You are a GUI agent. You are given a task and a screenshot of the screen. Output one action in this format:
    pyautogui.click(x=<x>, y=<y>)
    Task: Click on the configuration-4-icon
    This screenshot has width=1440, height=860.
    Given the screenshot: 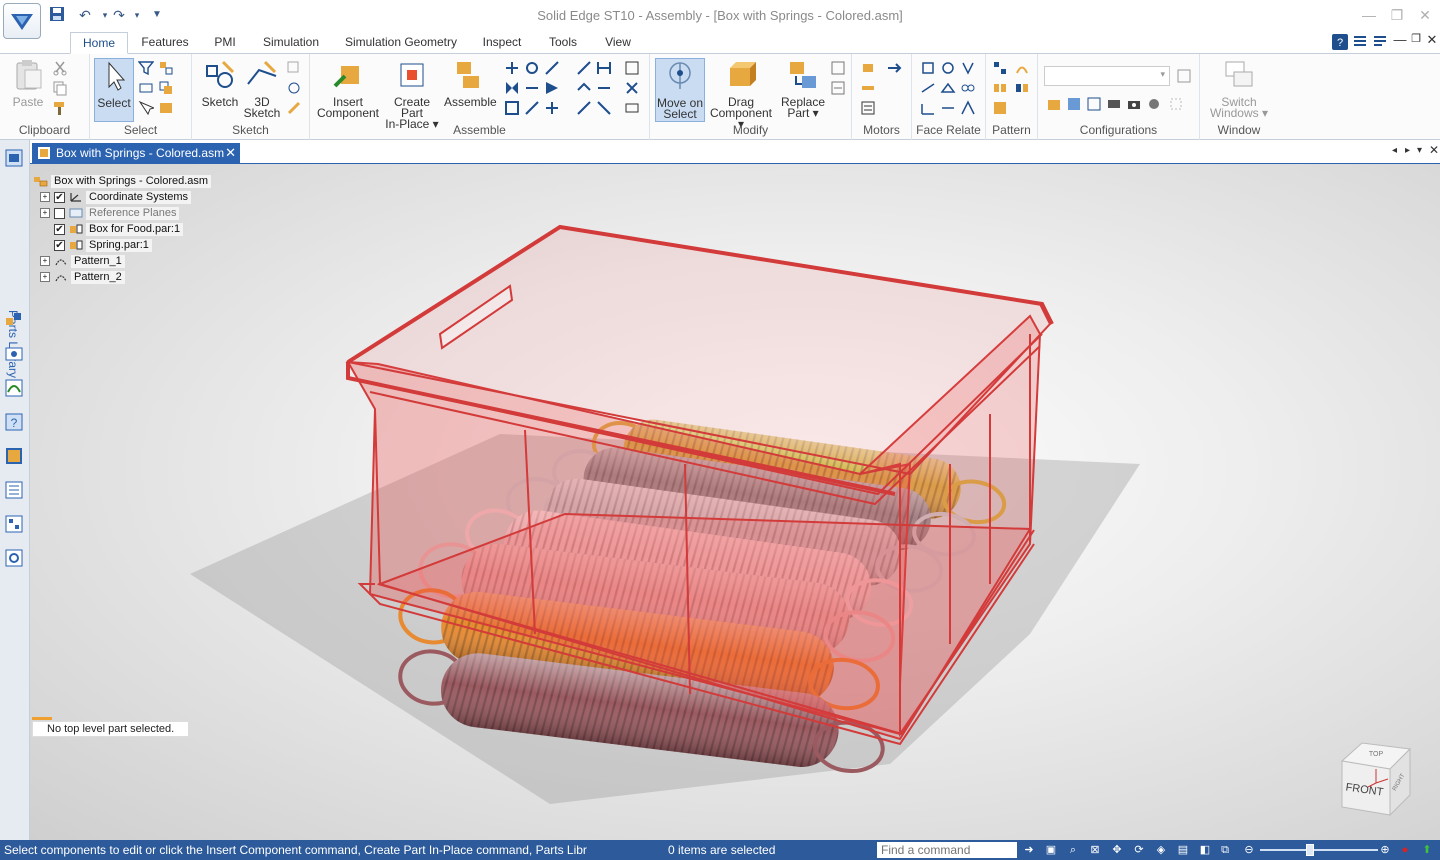 What is the action you would take?
    pyautogui.click(x=1114, y=104)
    